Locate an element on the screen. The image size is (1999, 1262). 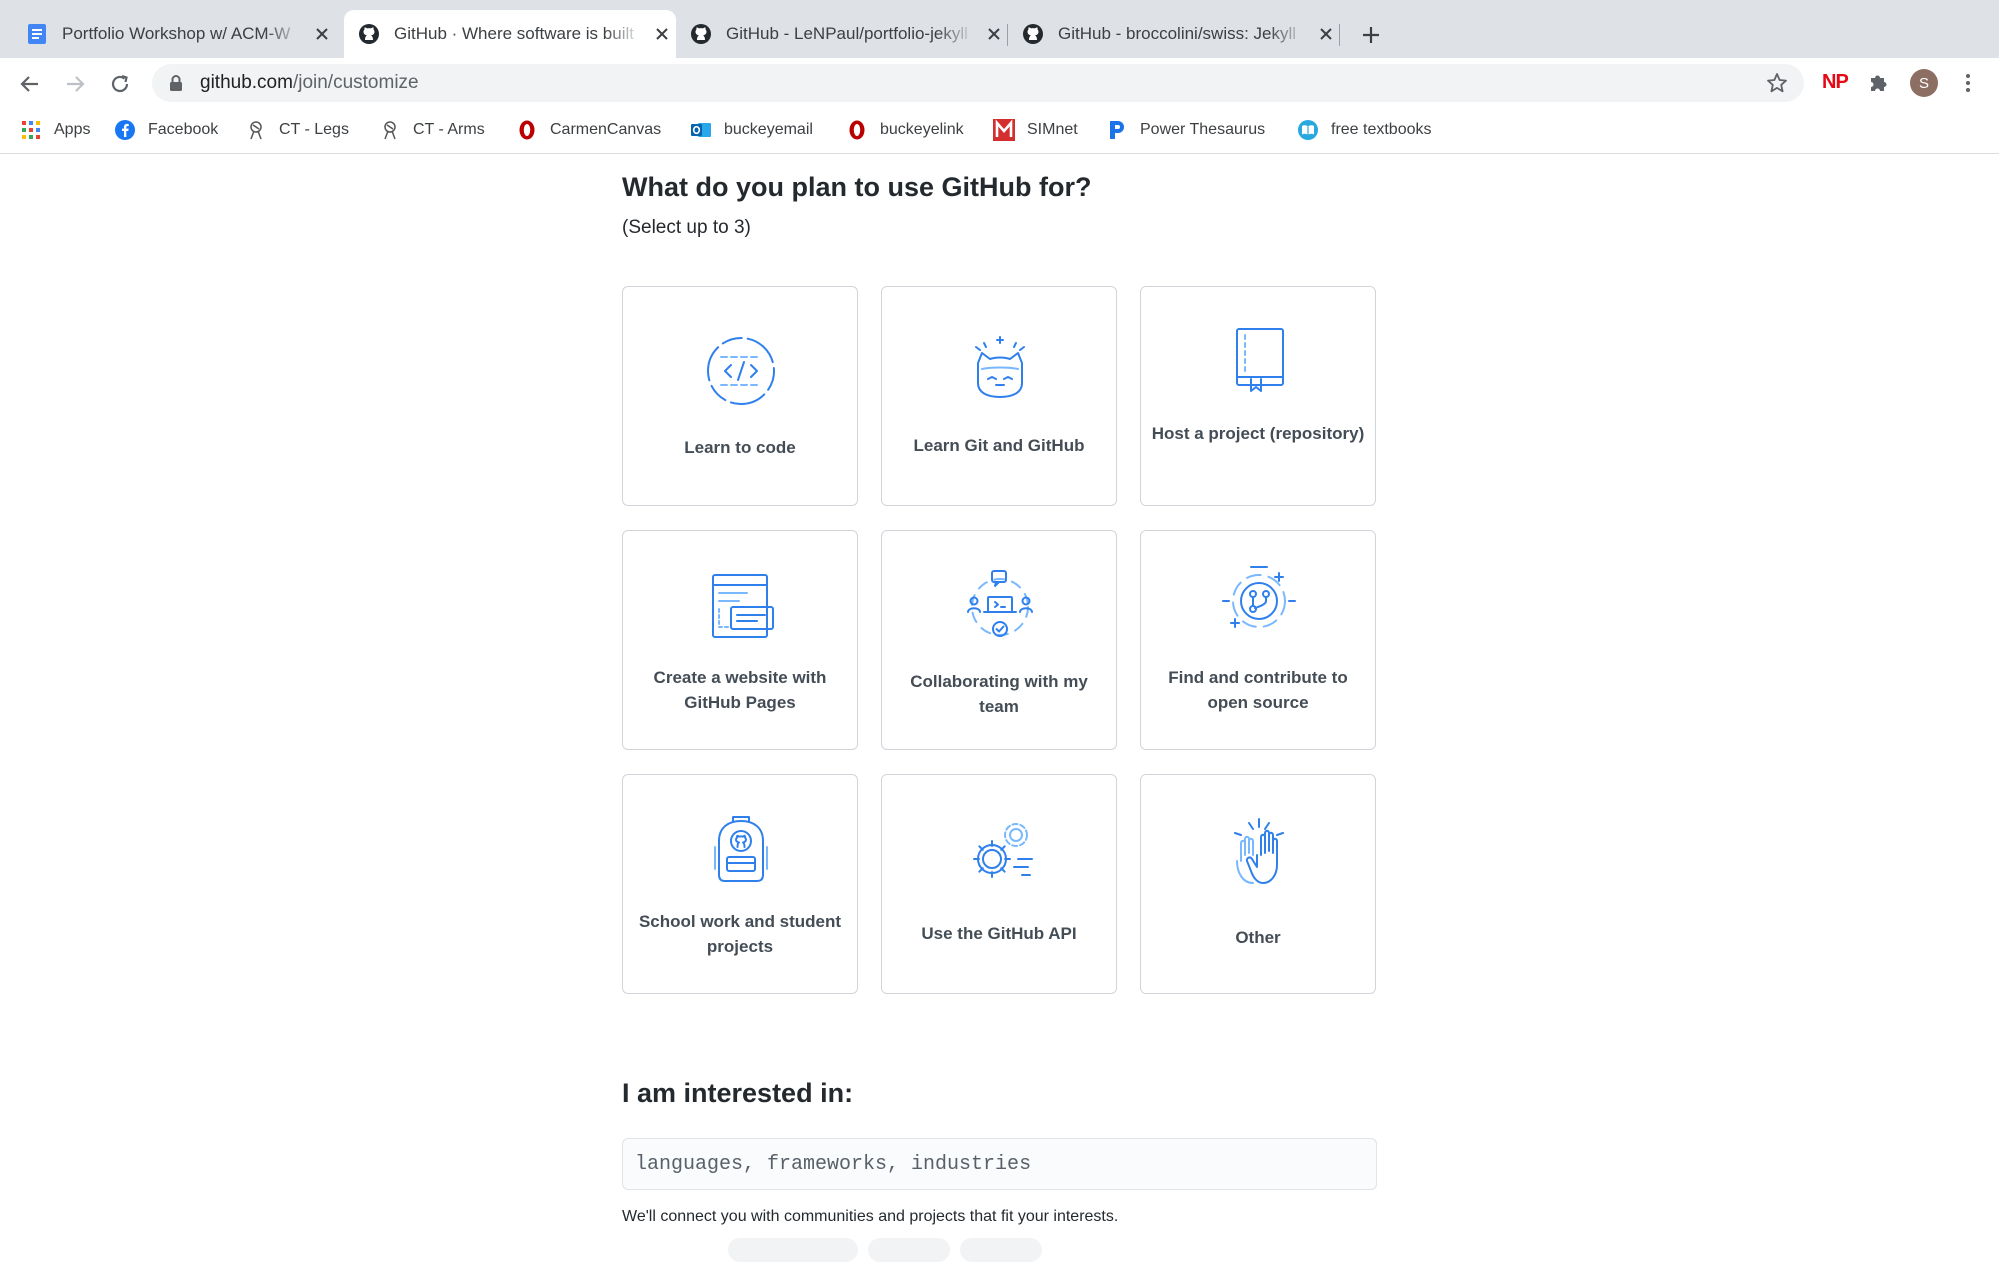
arrow-right-icon is located at coordinates (76, 84).